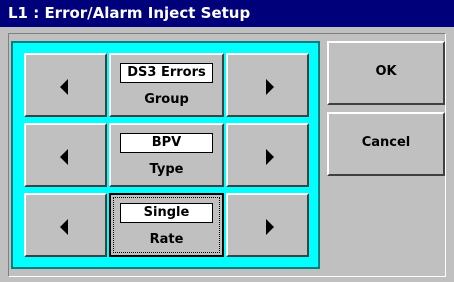 The image size is (454, 282). What do you see at coordinates (166, 213) in the screenshot?
I see `rate-value: Single` at bounding box center [166, 213].